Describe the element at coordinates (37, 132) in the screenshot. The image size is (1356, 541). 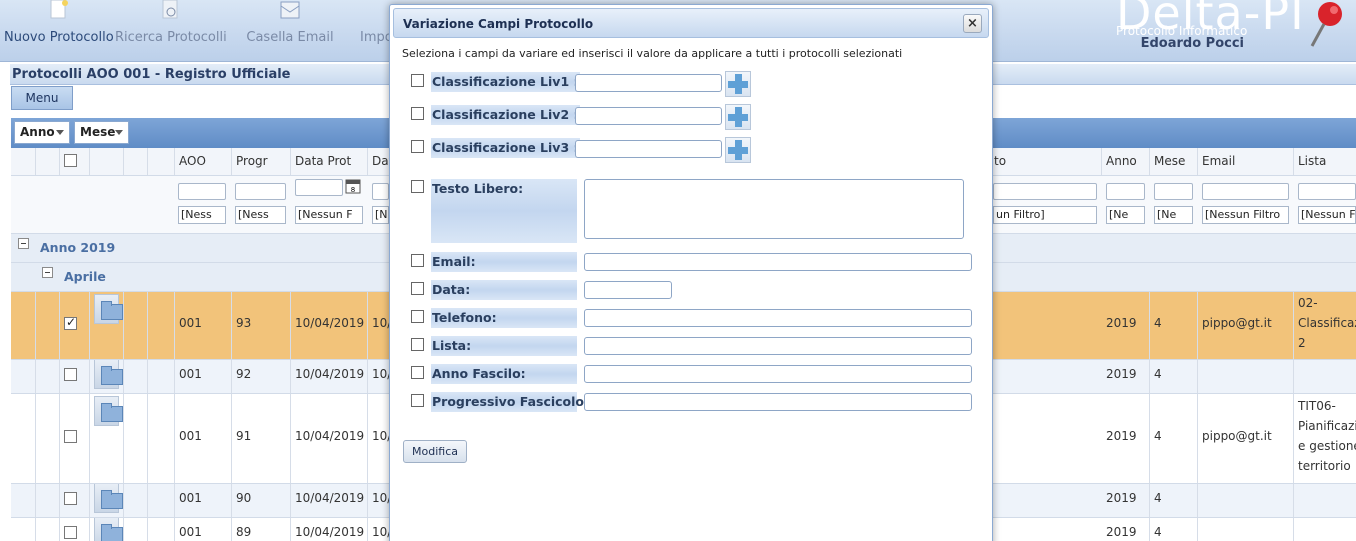
I see `year-dropdown-label: Anno` at that location.